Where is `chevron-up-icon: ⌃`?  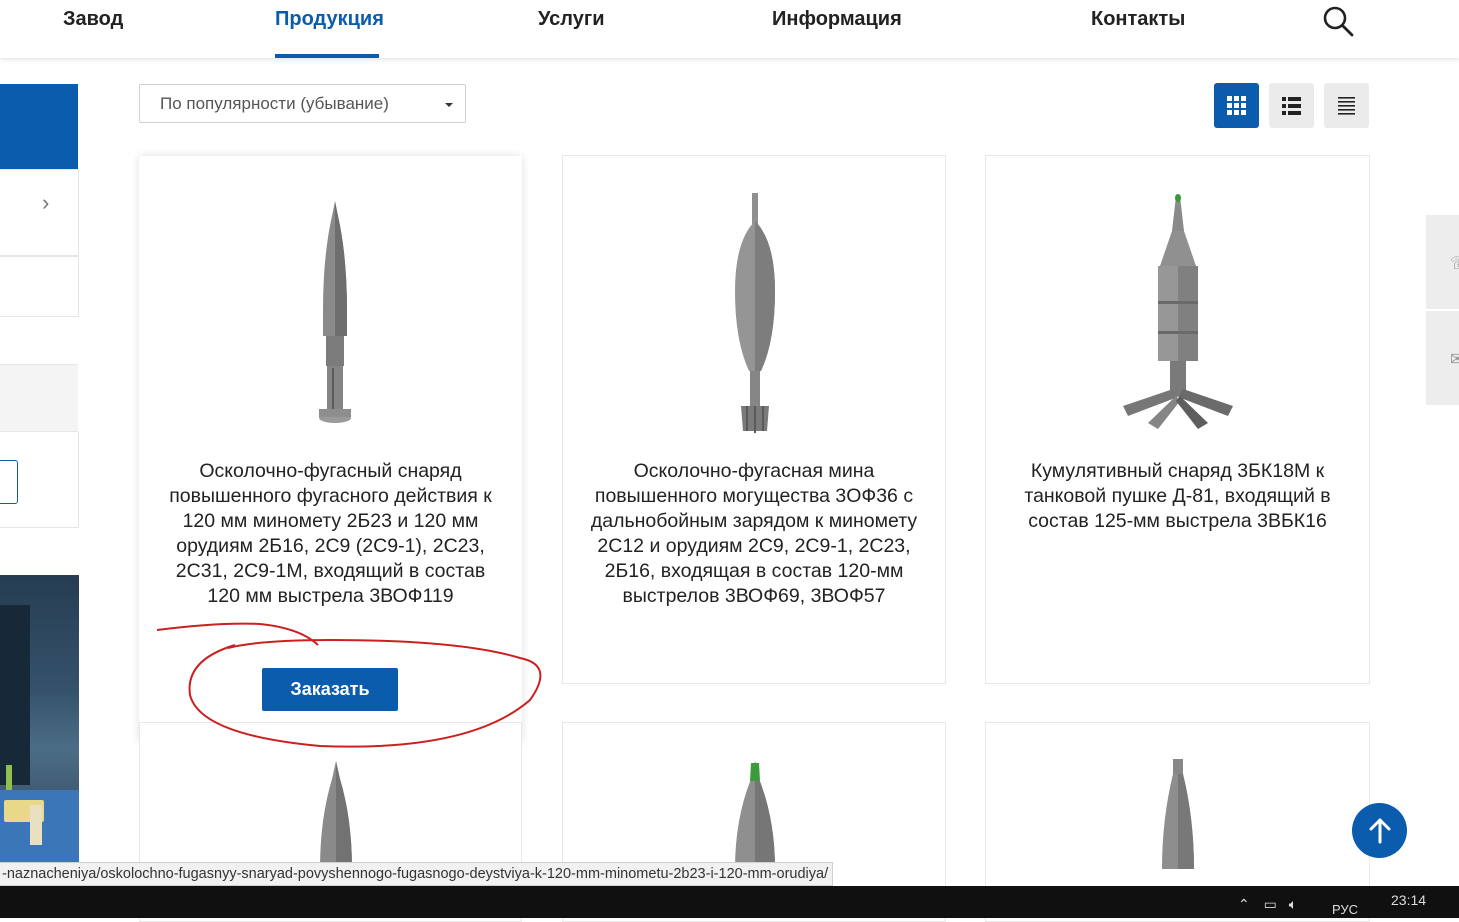 chevron-up-icon: ⌃ is located at coordinates (1244, 904).